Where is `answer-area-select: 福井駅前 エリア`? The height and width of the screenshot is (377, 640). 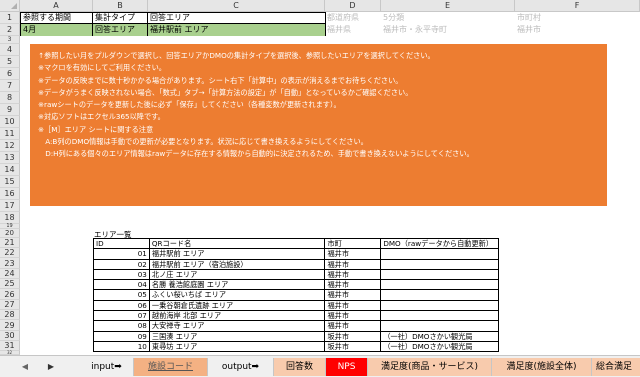 answer-area-select: 福井駅前 エリア is located at coordinates (236, 30).